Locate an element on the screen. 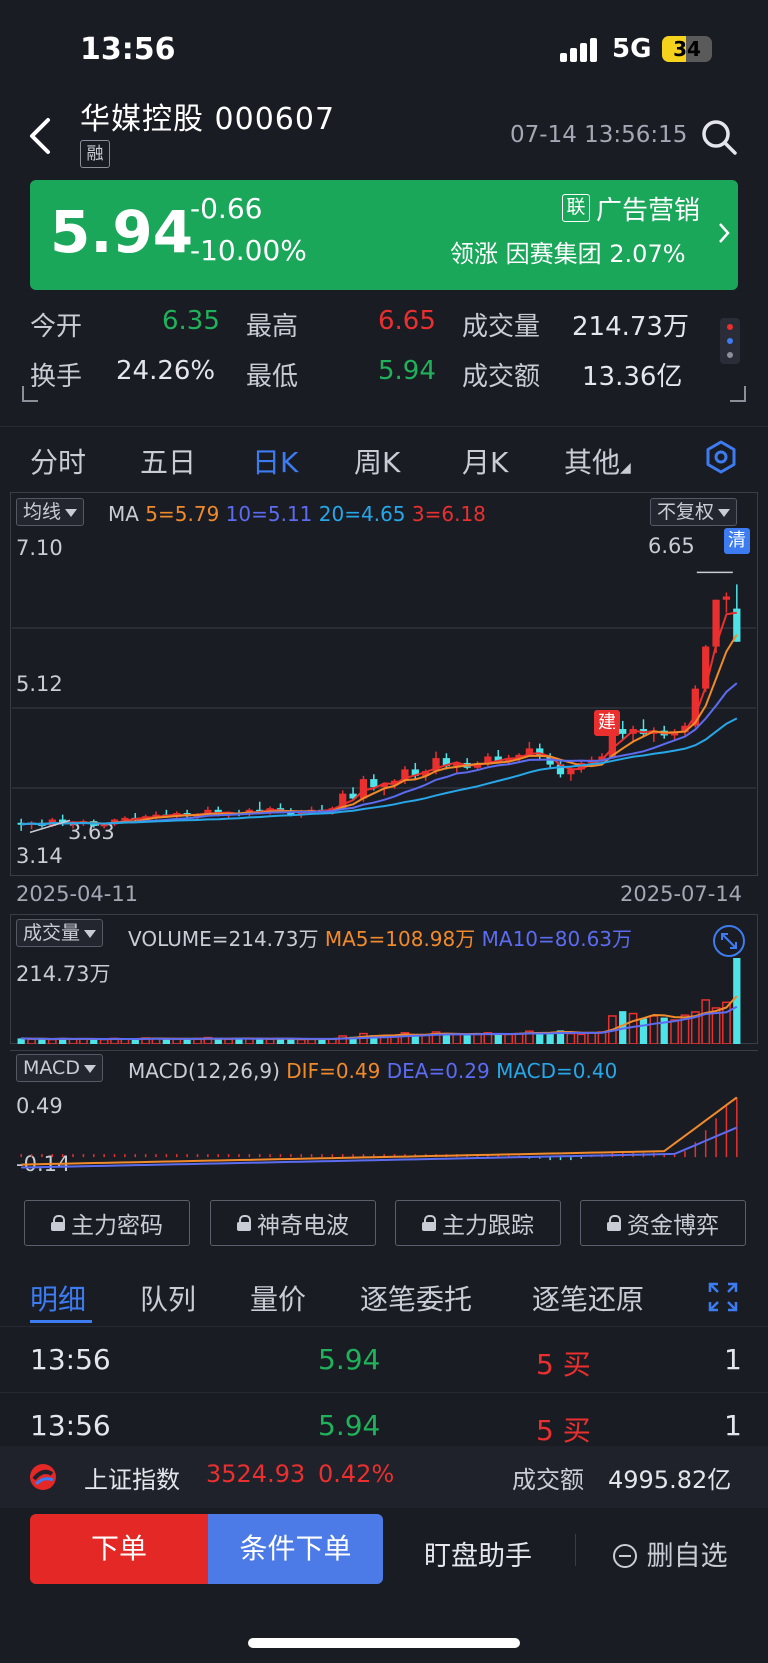 This screenshot has height=1663, width=768. last-price: 5.94 is located at coordinates (122, 232).